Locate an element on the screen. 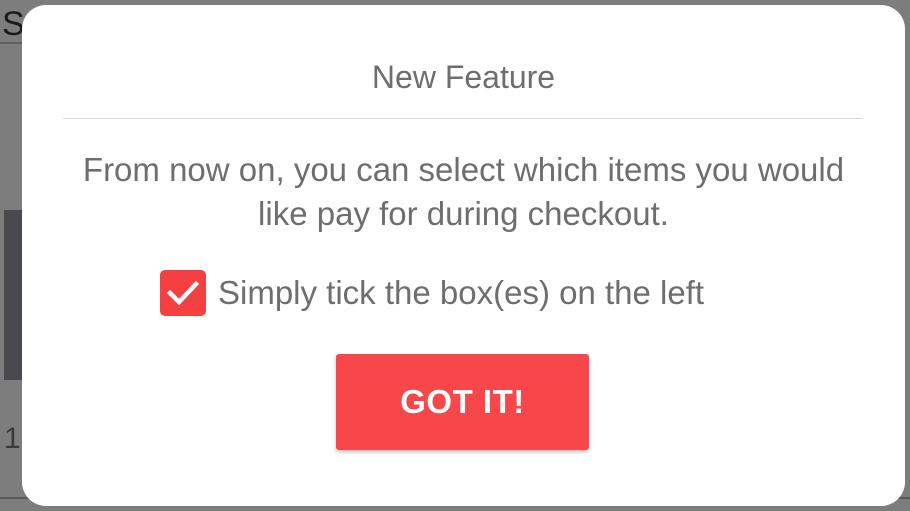 This screenshot has width=910, height=511. tick-instruction-label: Simply tick the box(es) on the left is located at coordinates (461, 292).